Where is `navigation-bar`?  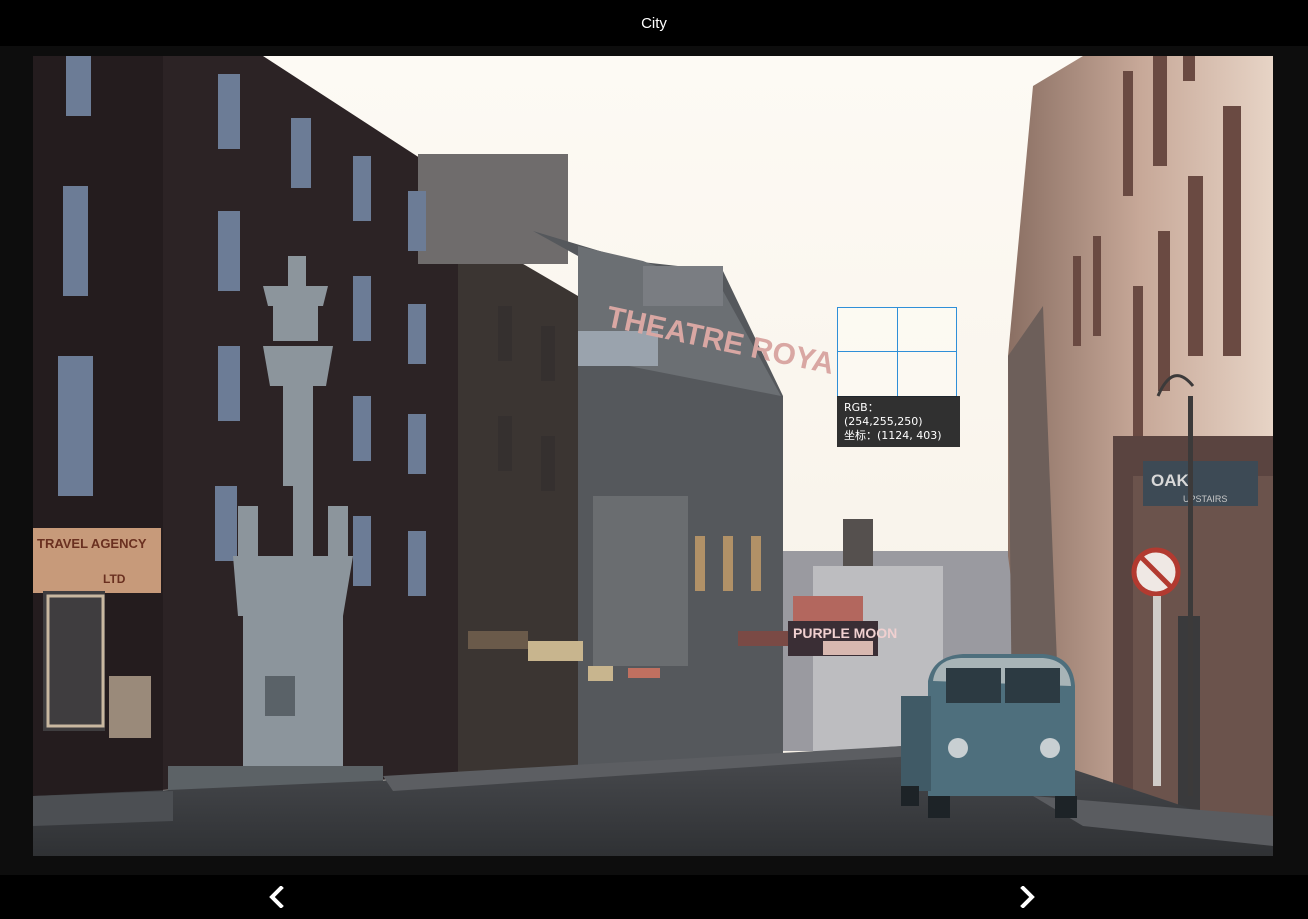 navigation-bar is located at coordinates (654, 897).